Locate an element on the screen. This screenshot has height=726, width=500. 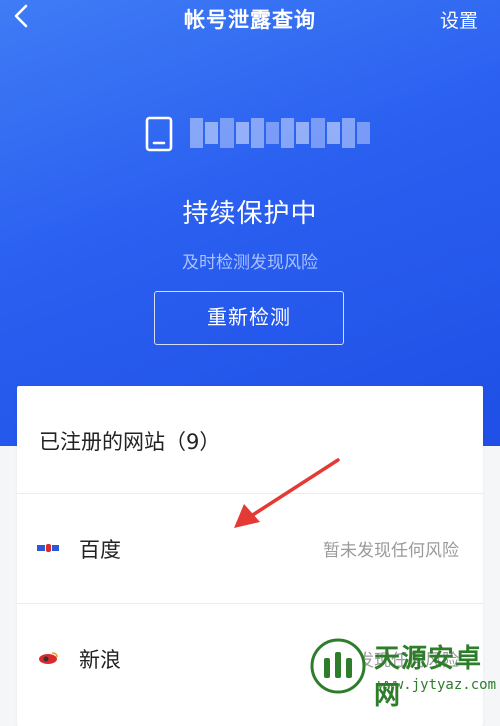
protection-status: 持续保护中 is located at coordinates (250, 214).